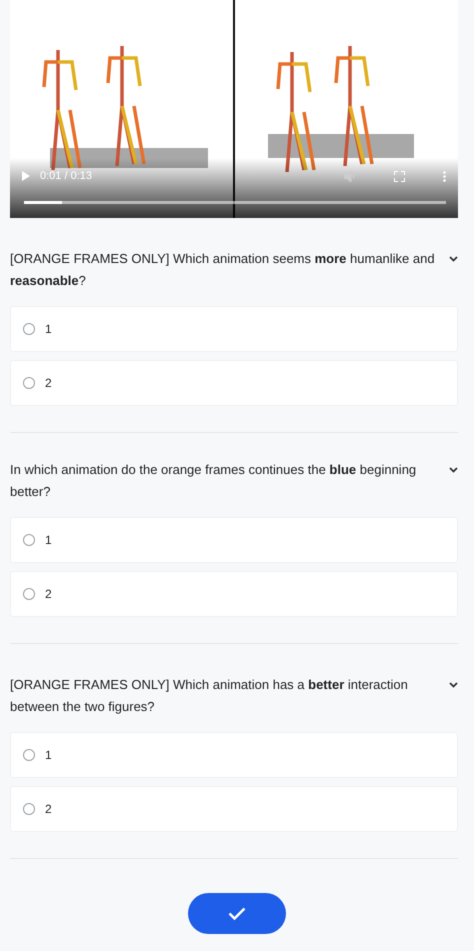 The height and width of the screenshot is (951, 474). I want to click on check-icon, so click(237, 913).